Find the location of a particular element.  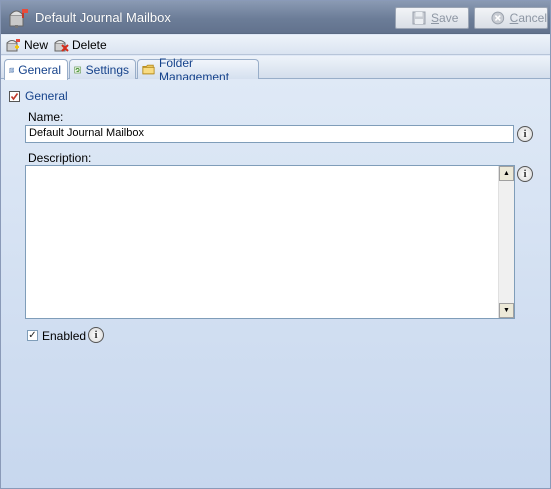

toolbar: New Delete is located at coordinates (275, 45).